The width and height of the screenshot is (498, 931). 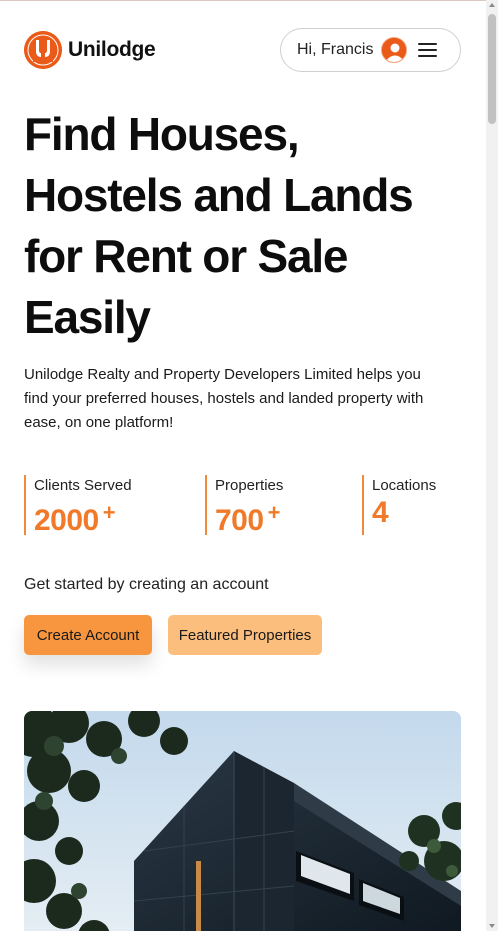 What do you see at coordinates (335, 49) in the screenshot?
I see `user-greeting: Hi, Francis` at bounding box center [335, 49].